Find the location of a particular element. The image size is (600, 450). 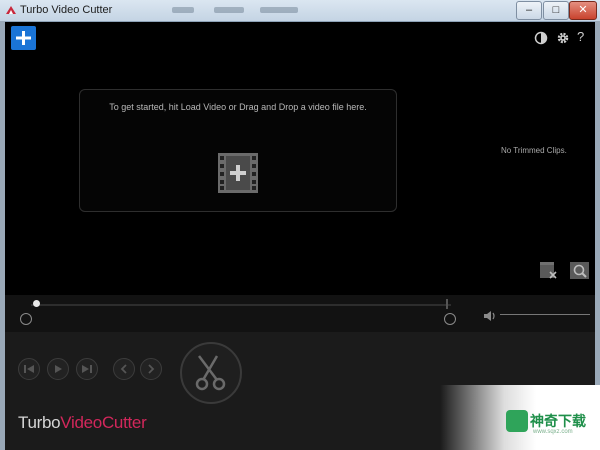

previous-frame-button is located at coordinates (29, 369).